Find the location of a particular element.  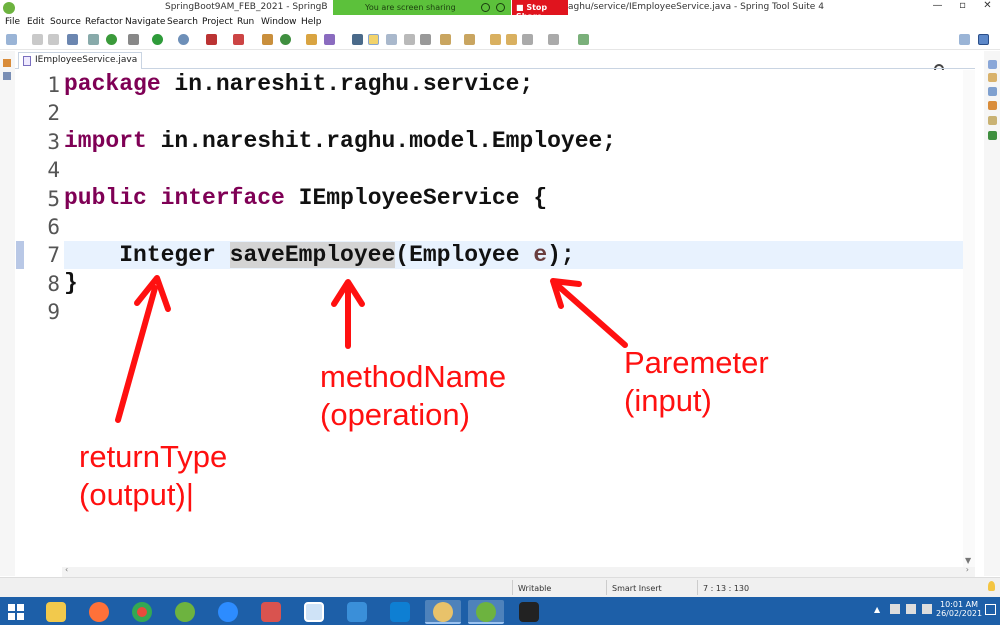

arrow-to-method-name is located at coordinates (348, 314).